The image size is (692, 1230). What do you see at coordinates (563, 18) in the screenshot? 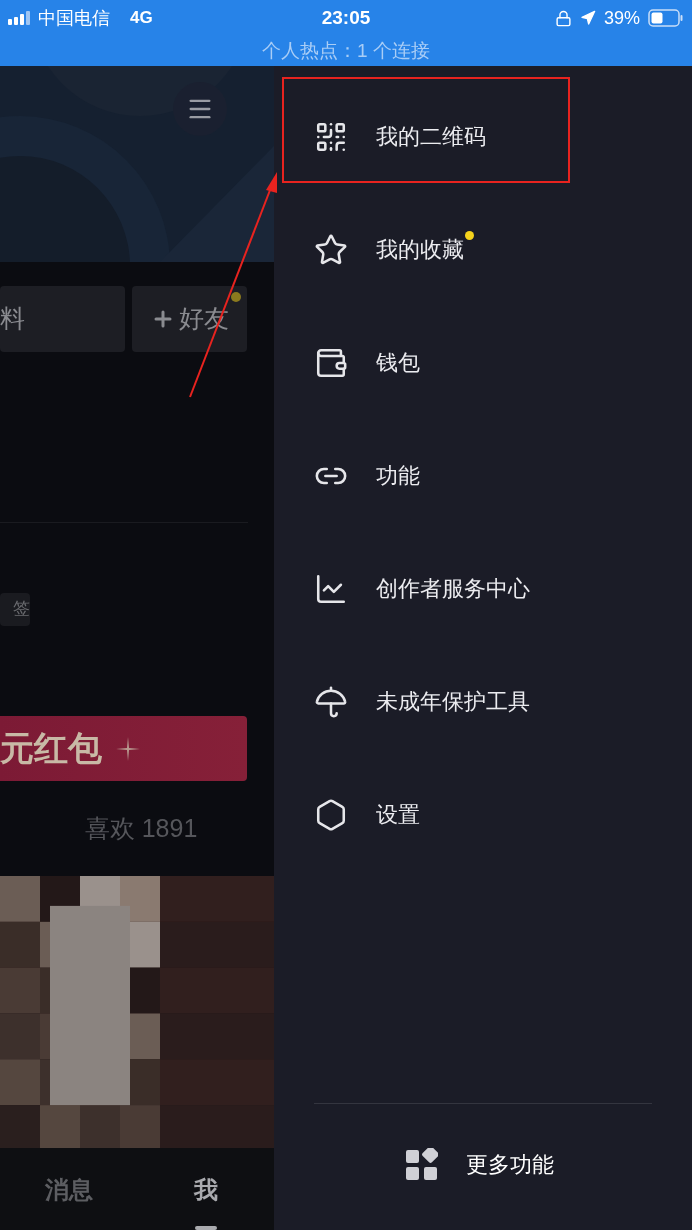
I see `rotation-lock-icon` at bounding box center [563, 18].